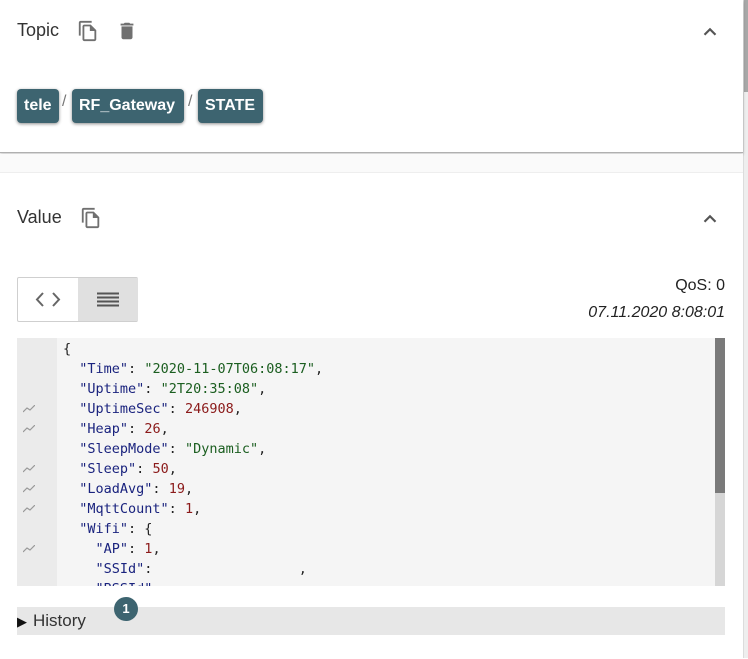 The image size is (748, 659). Describe the element at coordinates (221, 449) in the screenshot. I see `code-token: "Dynamic"` at that location.